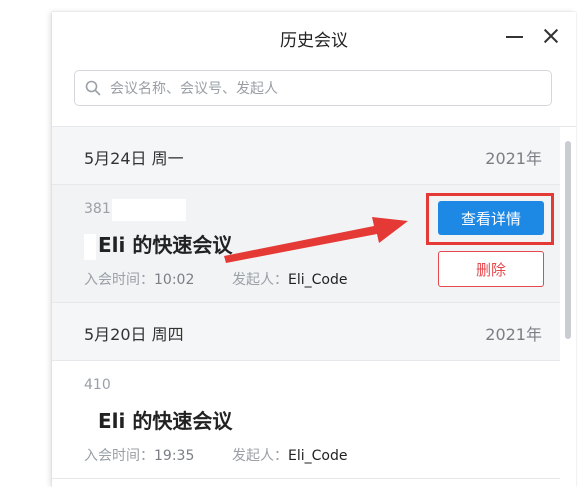 This screenshot has width=578, height=487. What do you see at coordinates (568, 240) in the screenshot?
I see `scrollbar-thumb` at bounding box center [568, 240].